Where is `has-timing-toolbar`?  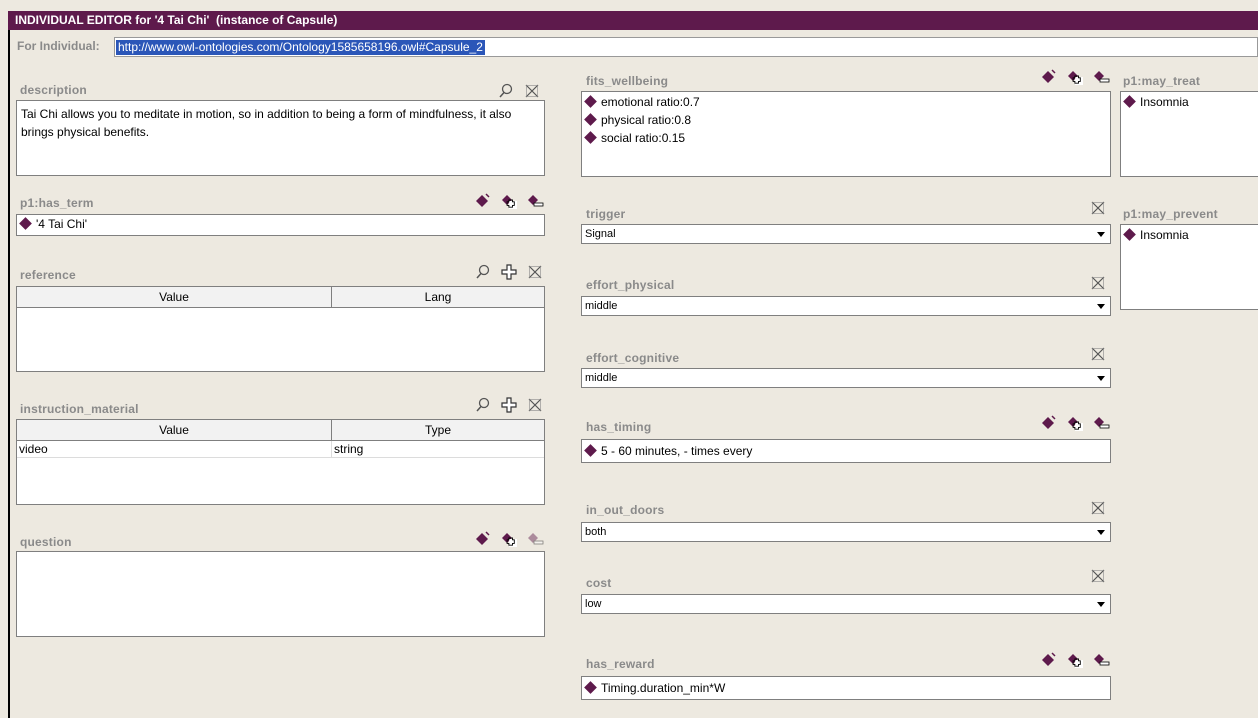 has-timing-toolbar is located at coordinates (1075, 423).